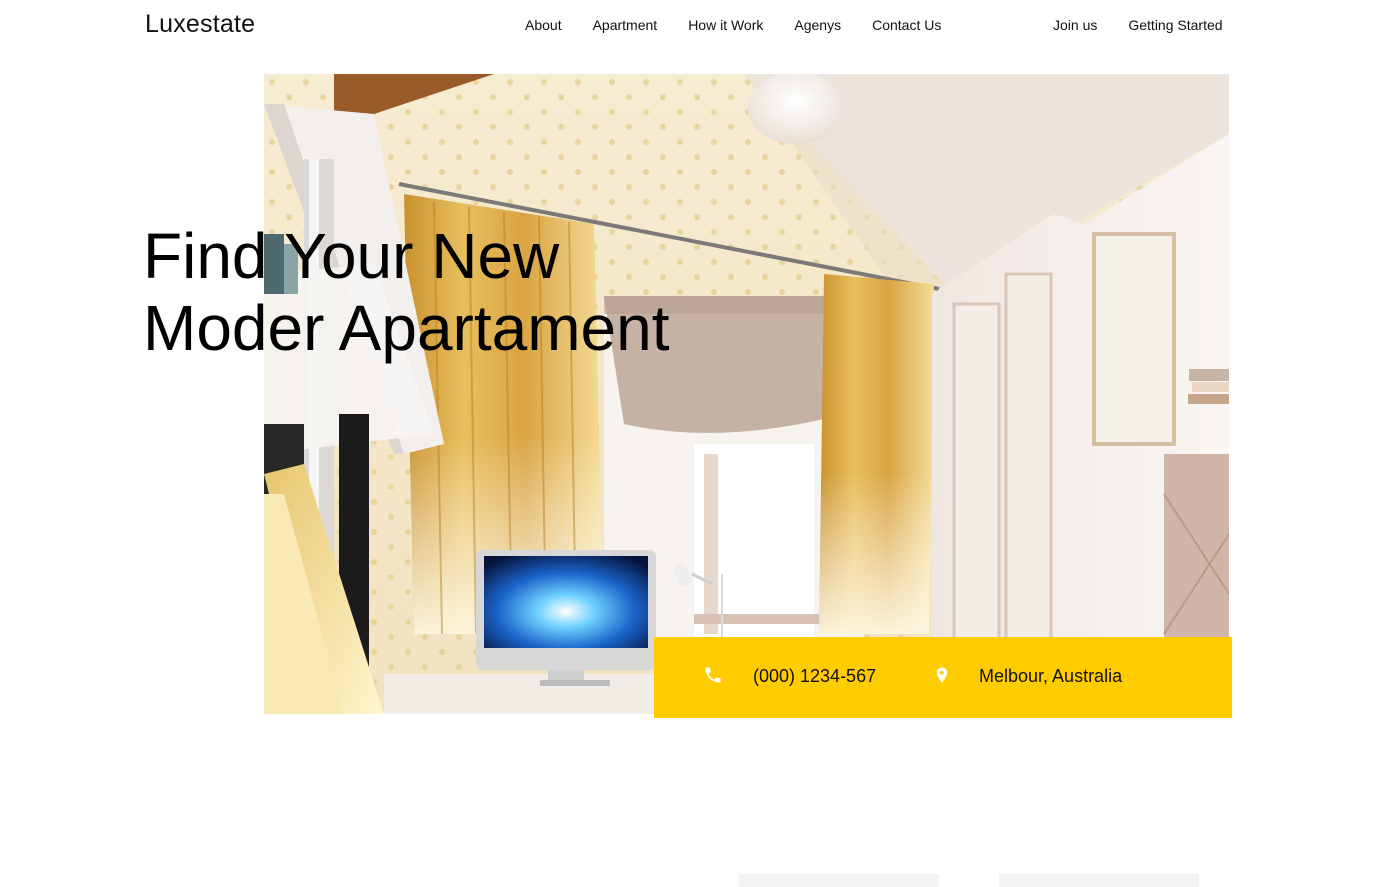 This screenshot has width=1394, height=887. What do you see at coordinates (200, 24) in the screenshot?
I see `brand-logo: Luxestate` at bounding box center [200, 24].